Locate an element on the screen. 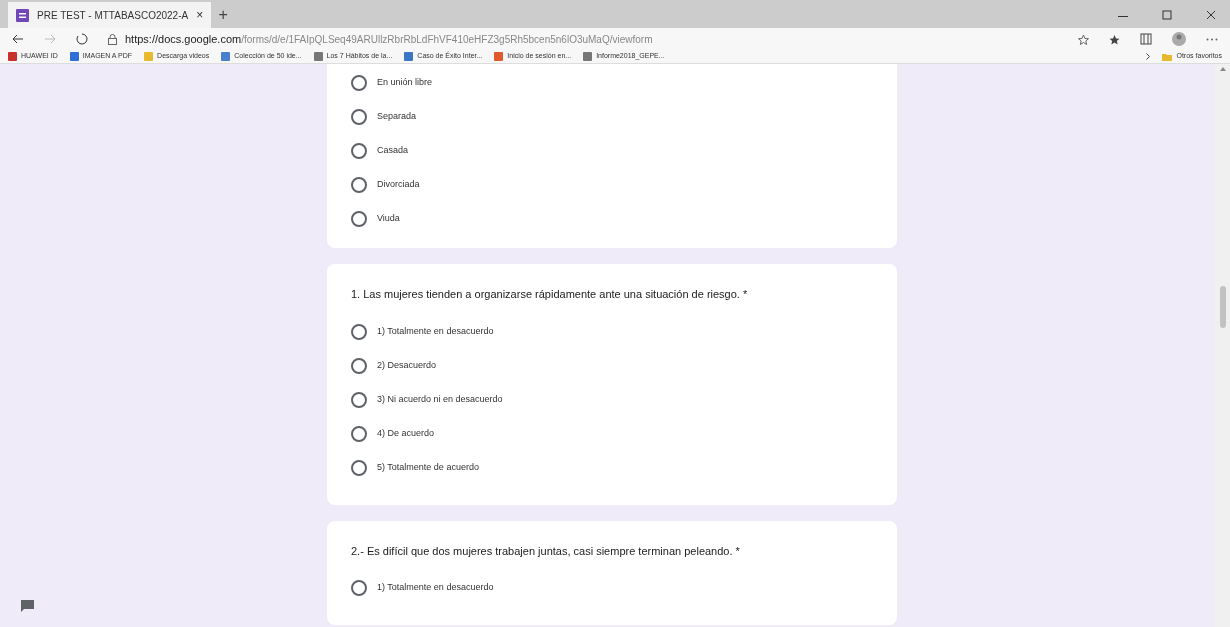 Image resolution: width=1230 pixels, height=627 pixels. profile-avatar-icon is located at coordinates (1179, 39).